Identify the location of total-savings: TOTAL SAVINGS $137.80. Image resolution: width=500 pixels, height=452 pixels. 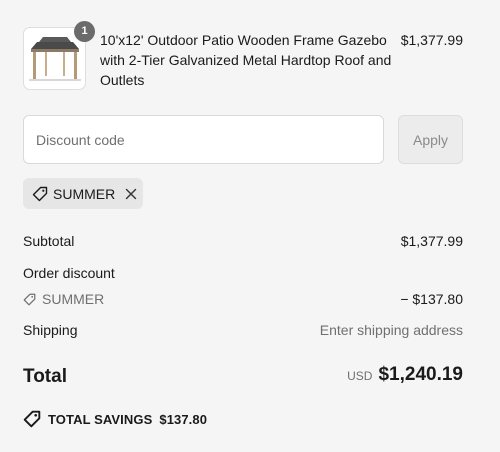
(115, 419).